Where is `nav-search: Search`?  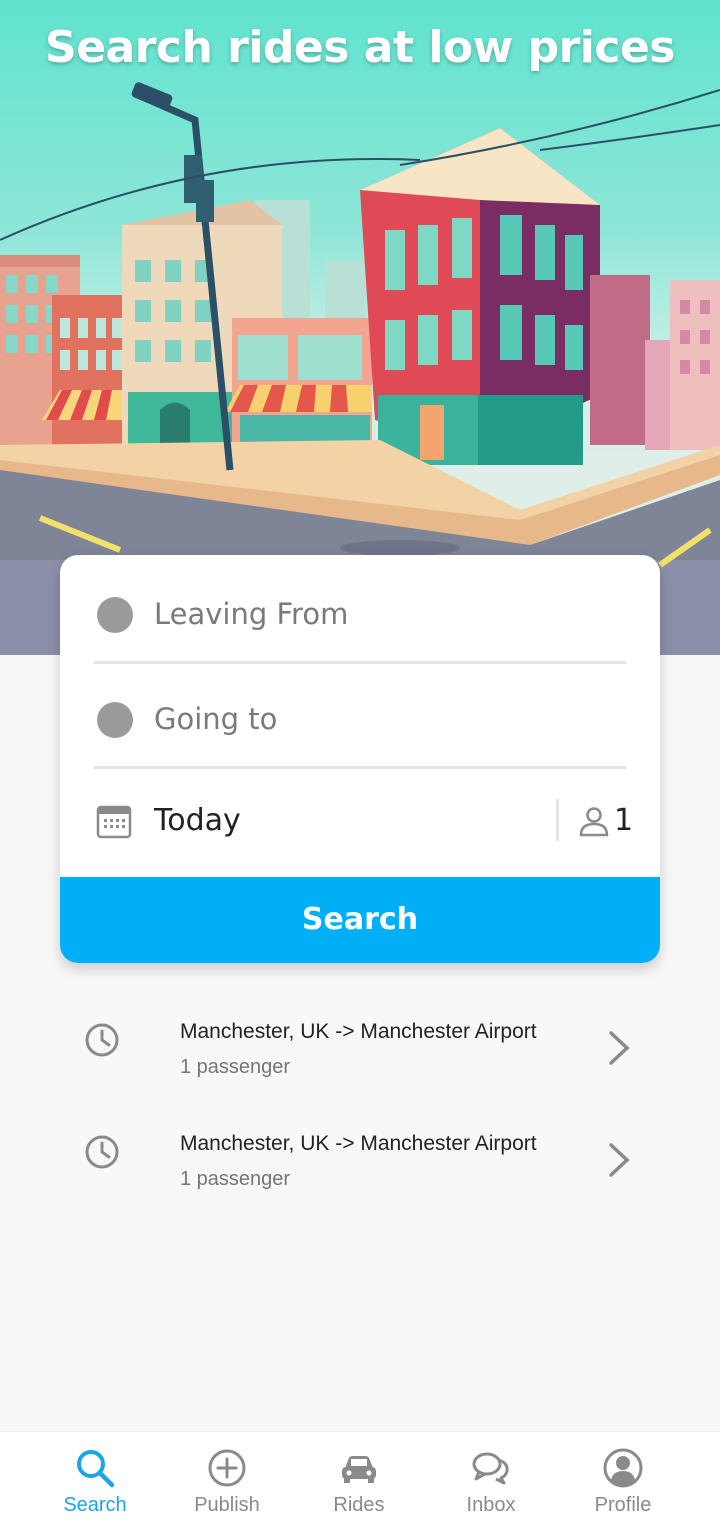
nav-search: Search is located at coordinates (95, 1480).